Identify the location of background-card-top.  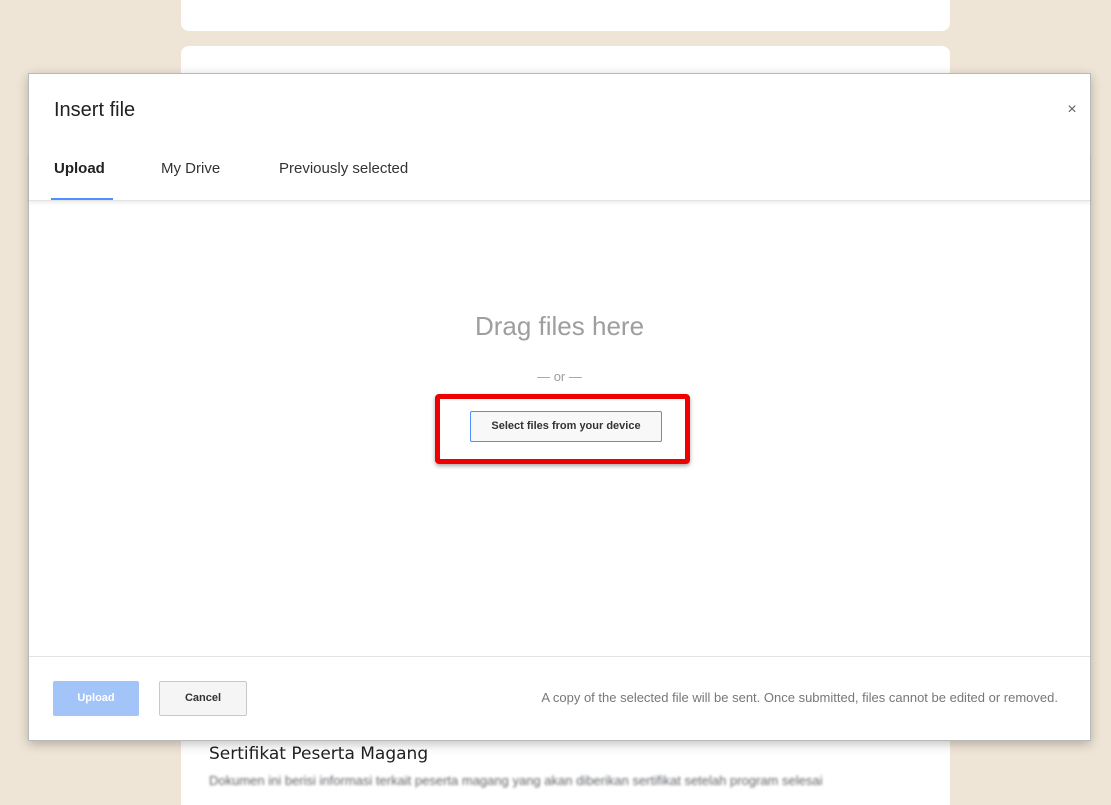
(565, 15).